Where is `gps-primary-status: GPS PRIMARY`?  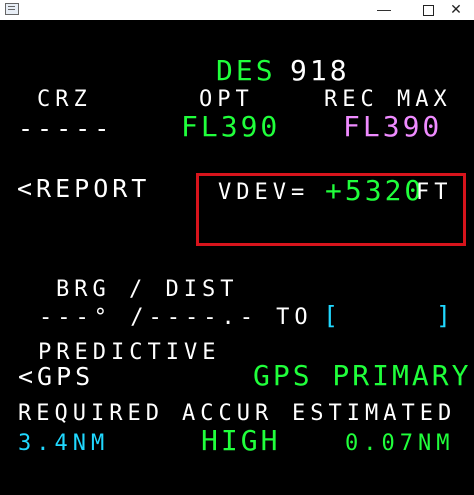
gps-primary-status: GPS PRIMARY is located at coordinates (362, 375).